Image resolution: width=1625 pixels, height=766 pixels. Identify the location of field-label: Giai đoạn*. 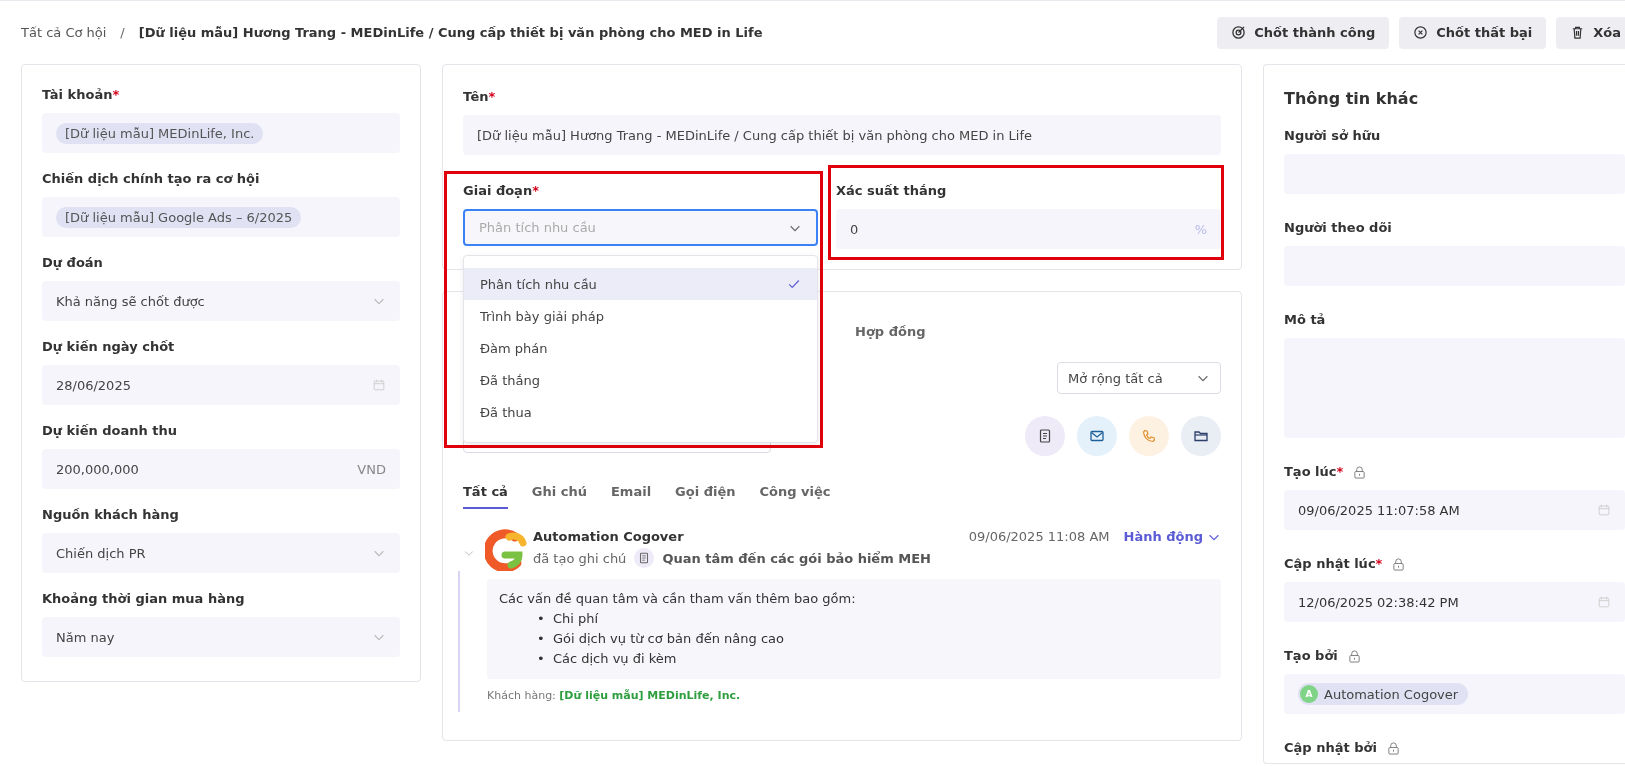
(501, 190).